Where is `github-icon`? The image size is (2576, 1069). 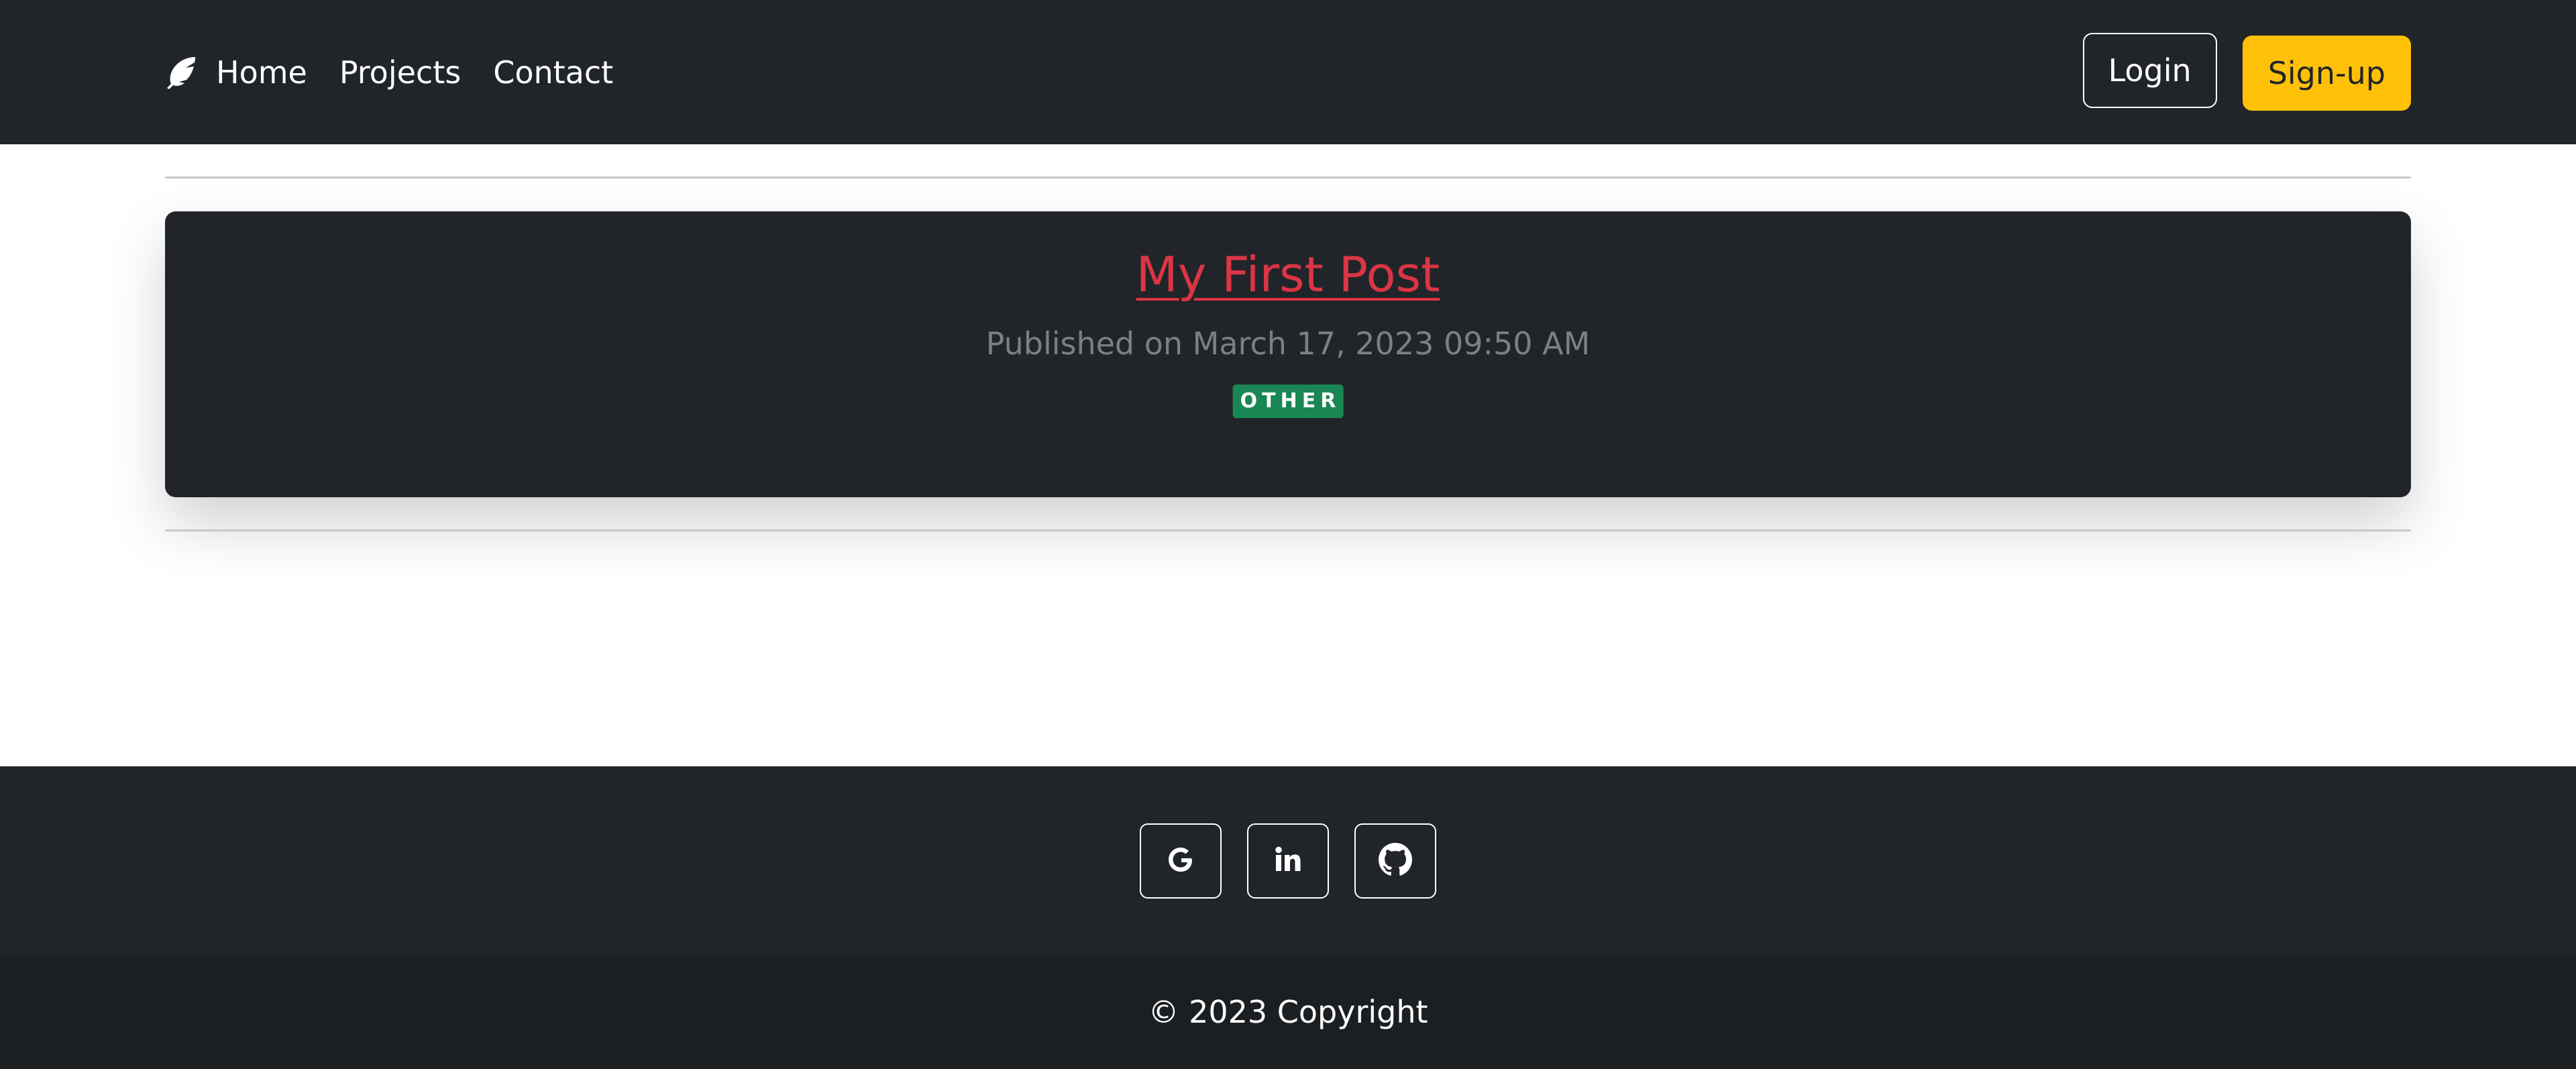 github-icon is located at coordinates (1395, 861).